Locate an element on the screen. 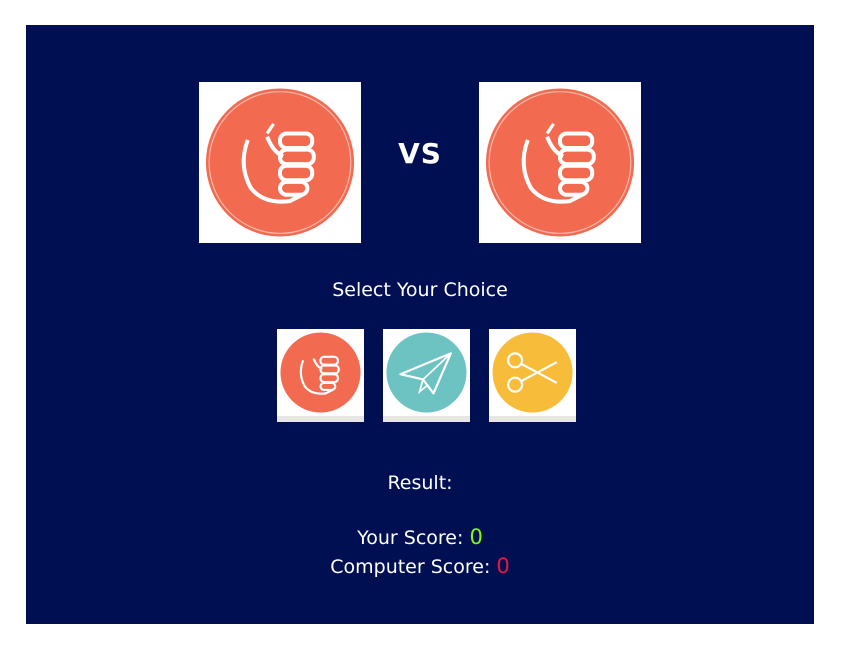 The image size is (843, 660). player-score-value: 0 is located at coordinates (476, 537).